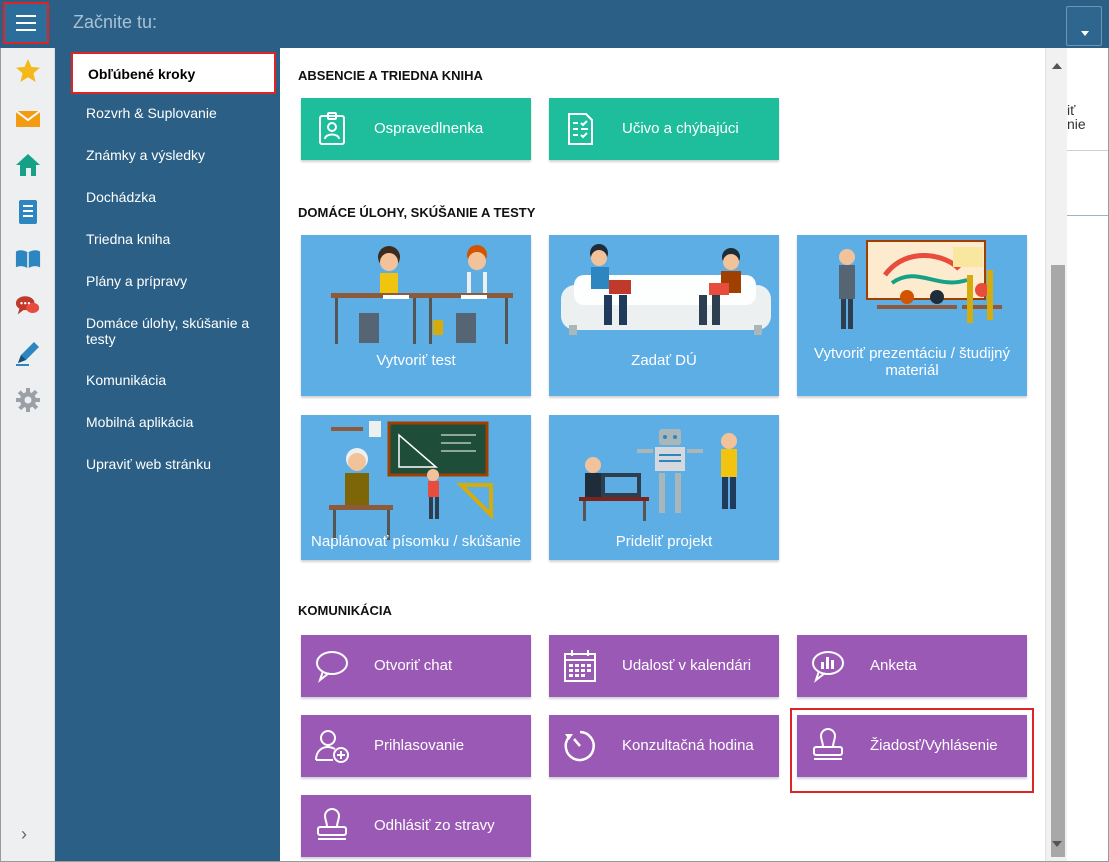  Describe the element at coordinates (429, 128) in the screenshot. I see `tile-label: Ospravedlnenka` at that location.